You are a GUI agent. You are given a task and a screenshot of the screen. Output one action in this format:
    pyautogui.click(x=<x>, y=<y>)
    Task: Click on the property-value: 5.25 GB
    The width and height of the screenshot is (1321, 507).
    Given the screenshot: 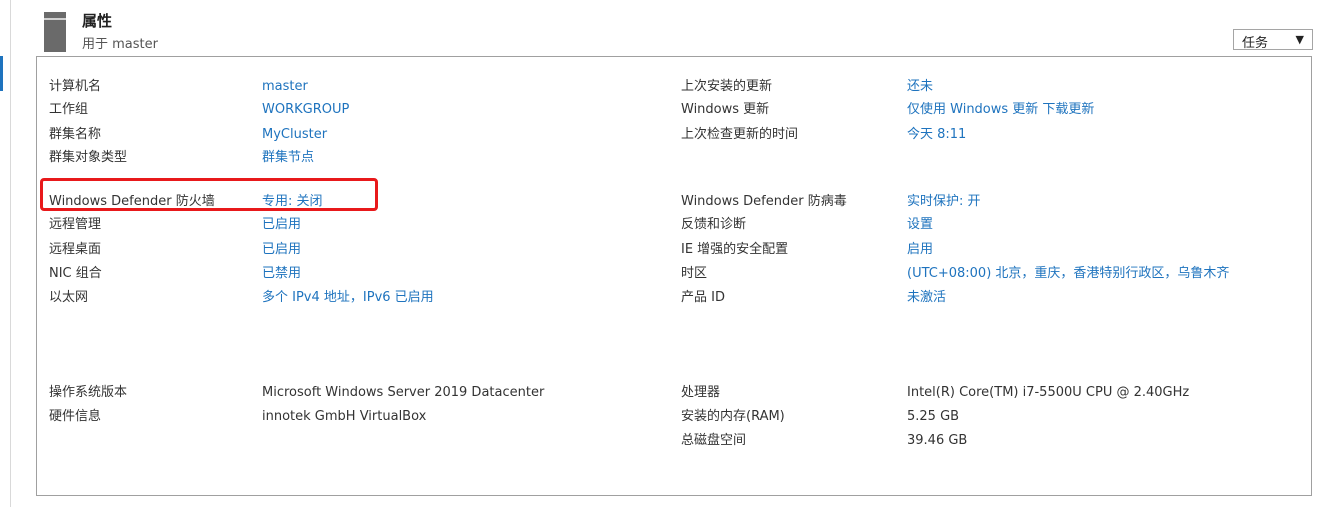 What is the action you would take?
    pyautogui.click(x=933, y=416)
    